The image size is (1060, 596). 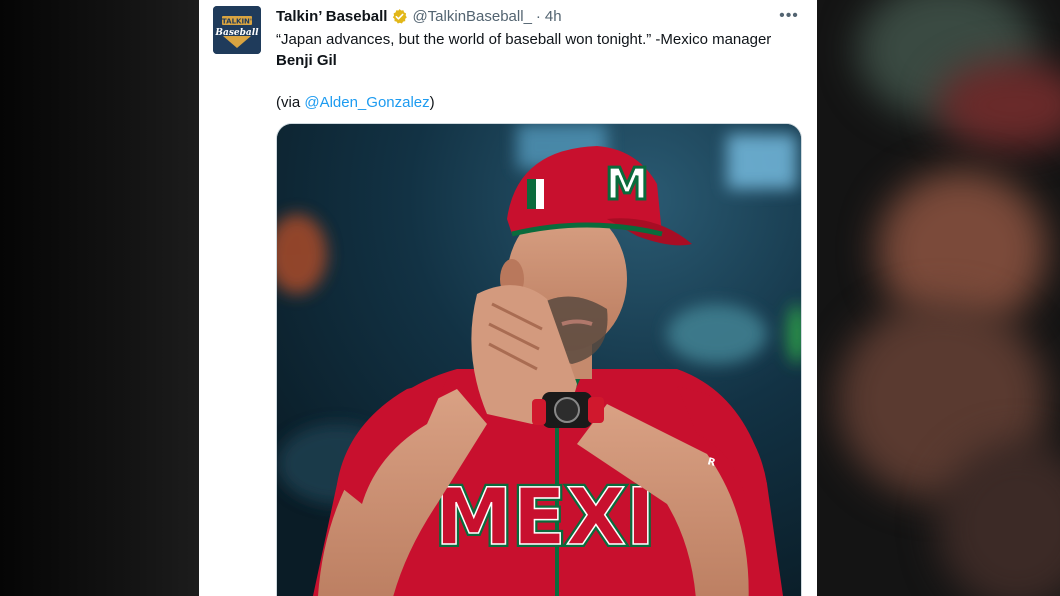 I want to click on tweet-bold-name: Benji Gil, so click(x=306, y=60).